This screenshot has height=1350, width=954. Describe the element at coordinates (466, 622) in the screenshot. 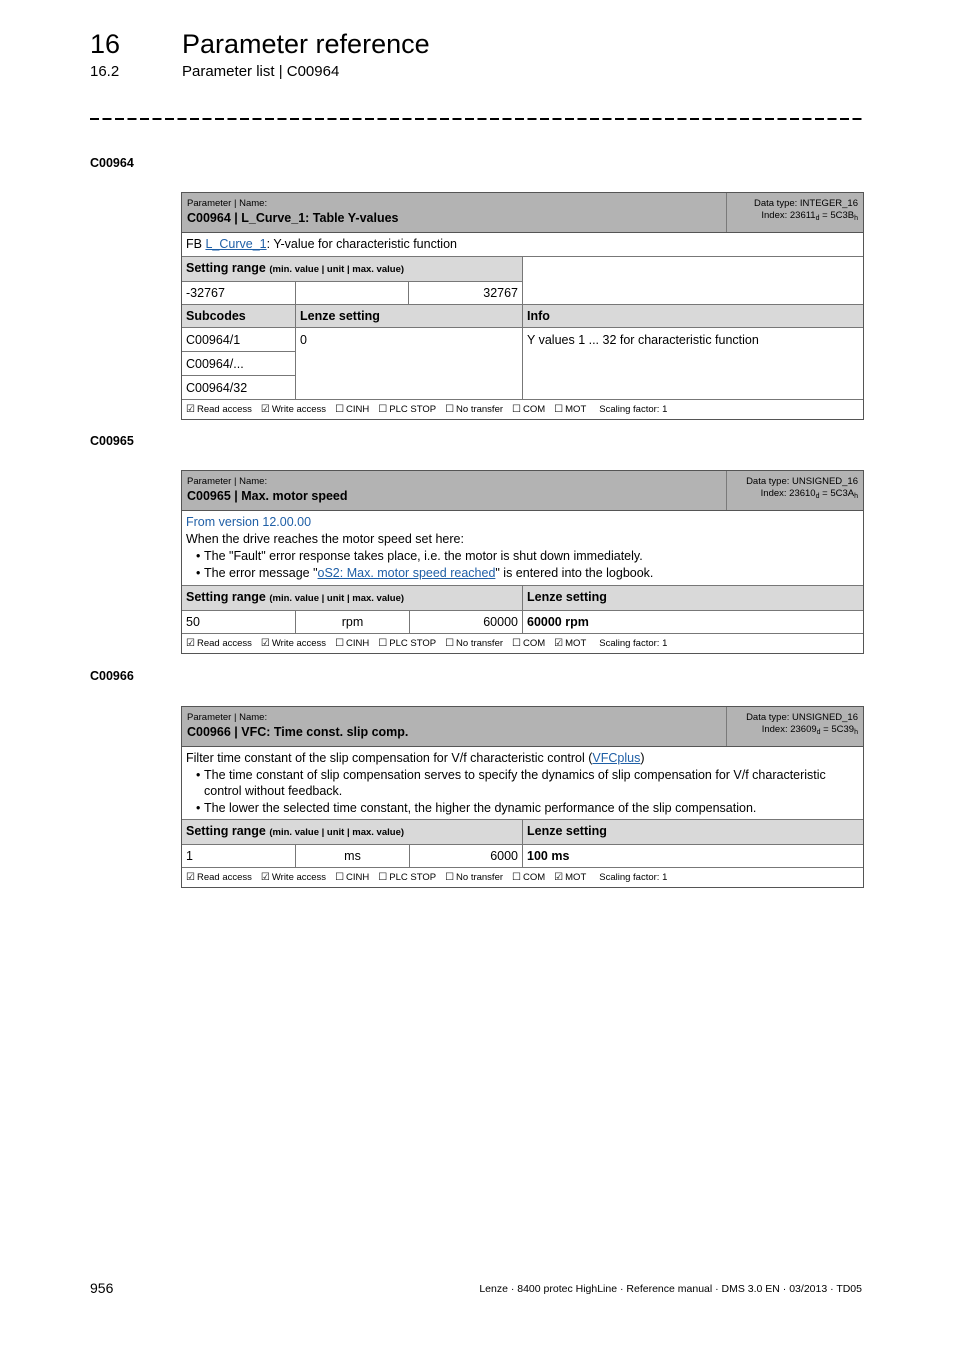

I see `range-max: 60000` at that location.